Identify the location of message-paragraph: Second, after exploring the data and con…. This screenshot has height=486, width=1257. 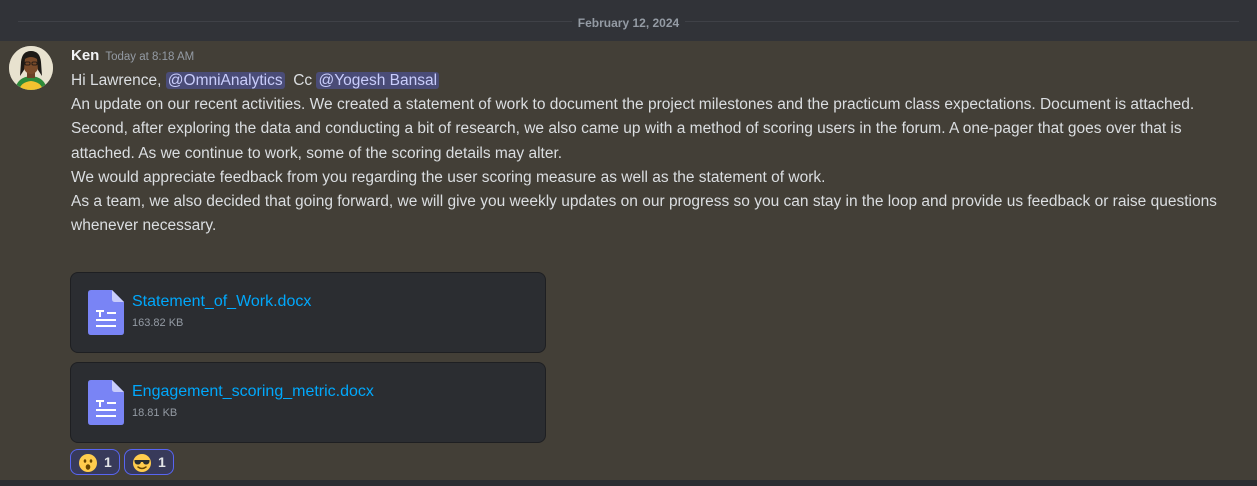
(626, 141).